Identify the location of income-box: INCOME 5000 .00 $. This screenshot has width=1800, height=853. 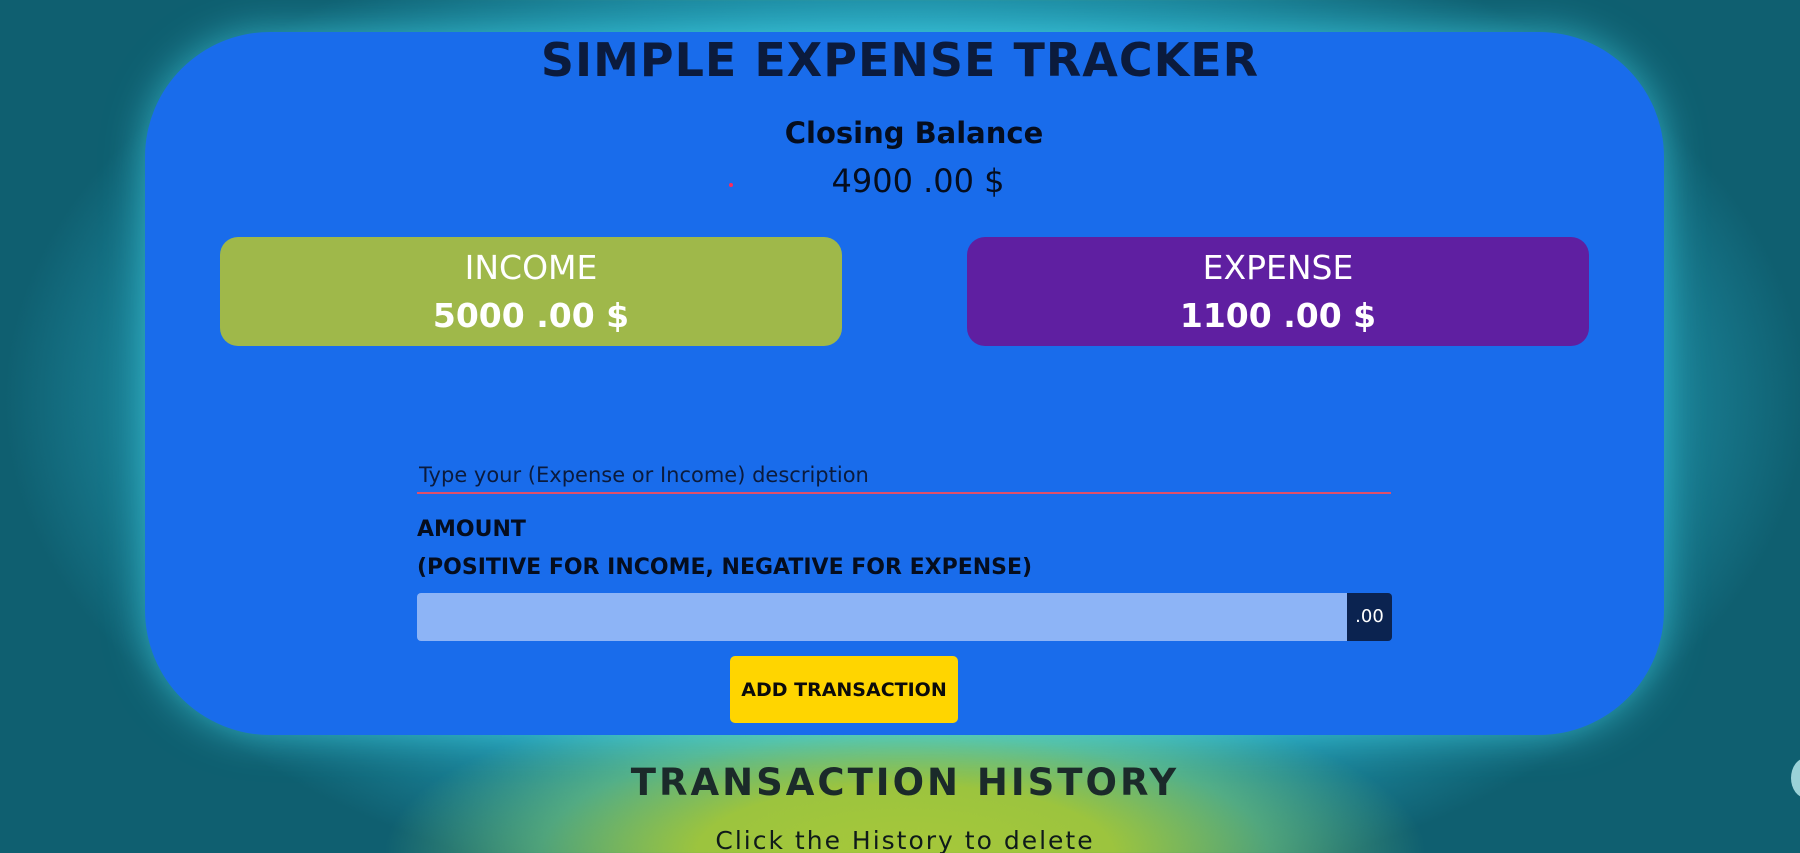
(531, 291).